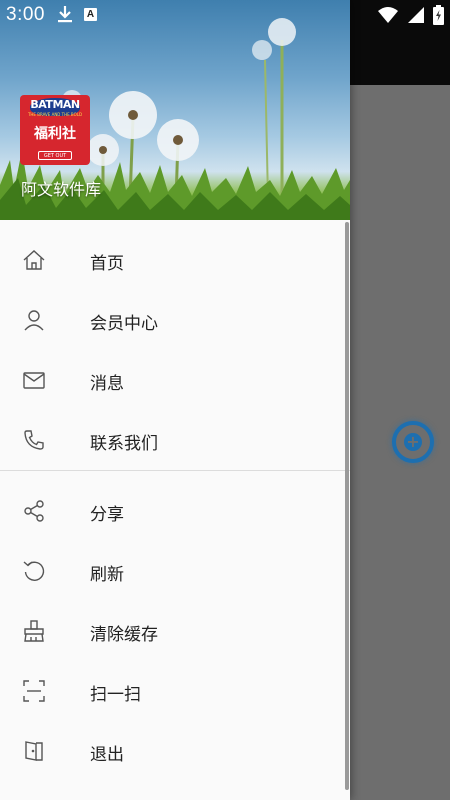 The width and height of the screenshot is (450, 800). What do you see at coordinates (34, 320) in the screenshot?
I see `person-icon` at bounding box center [34, 320].